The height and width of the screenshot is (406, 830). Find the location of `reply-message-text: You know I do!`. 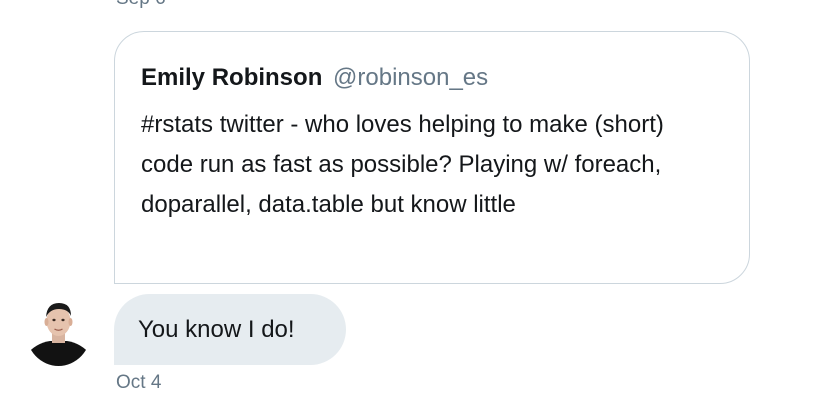

reply-message-text: You know I do! is located at coordinates (216, 329).